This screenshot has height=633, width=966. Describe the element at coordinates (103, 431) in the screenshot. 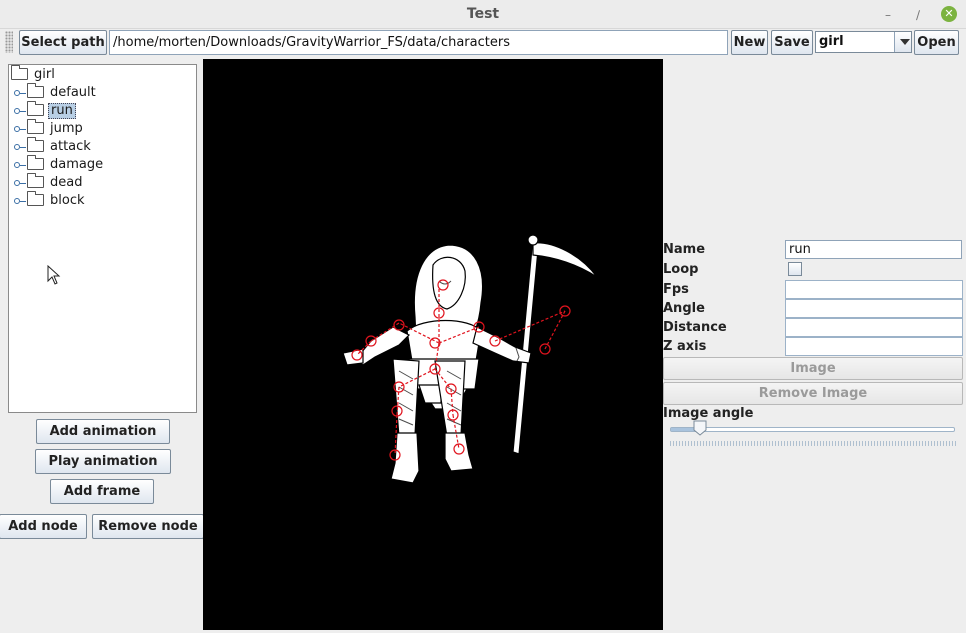

I see `add-animation-button: Add animation` at that location.